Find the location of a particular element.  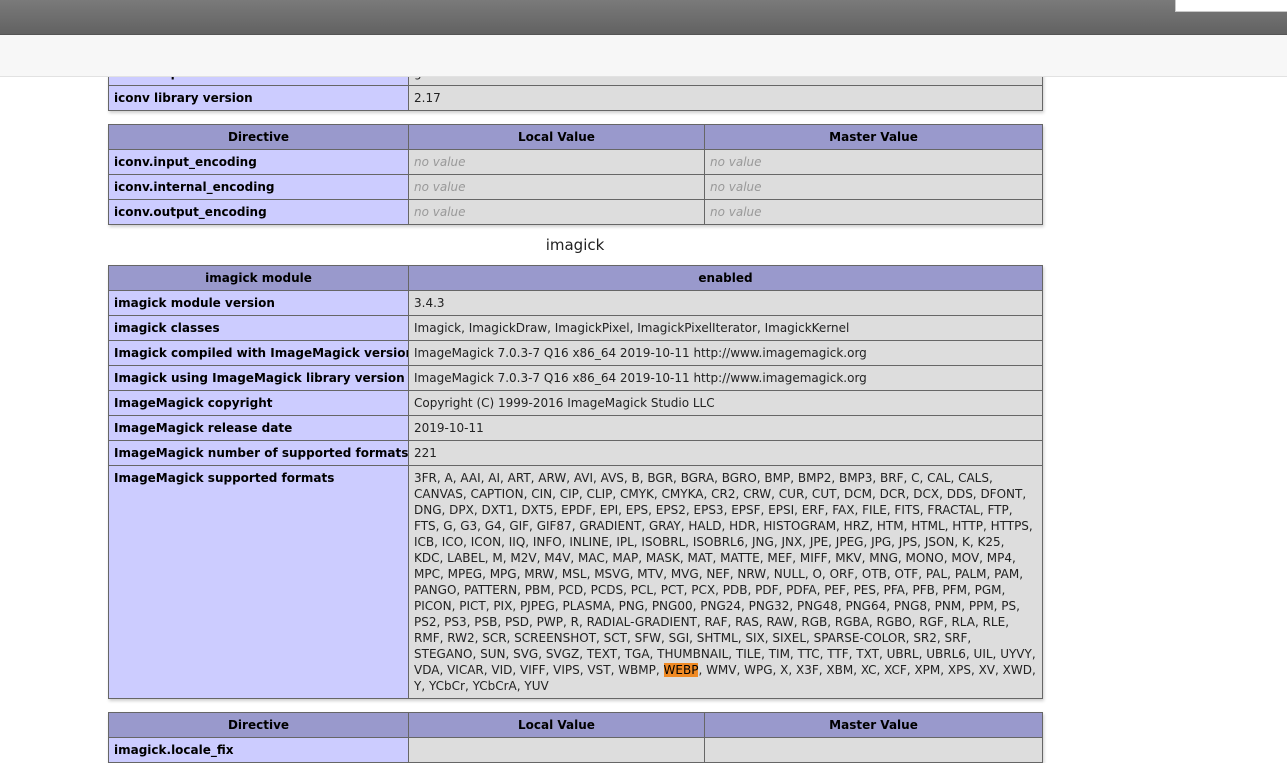

table-row: imagick.locale_fix is located at coordinates (575, 750).